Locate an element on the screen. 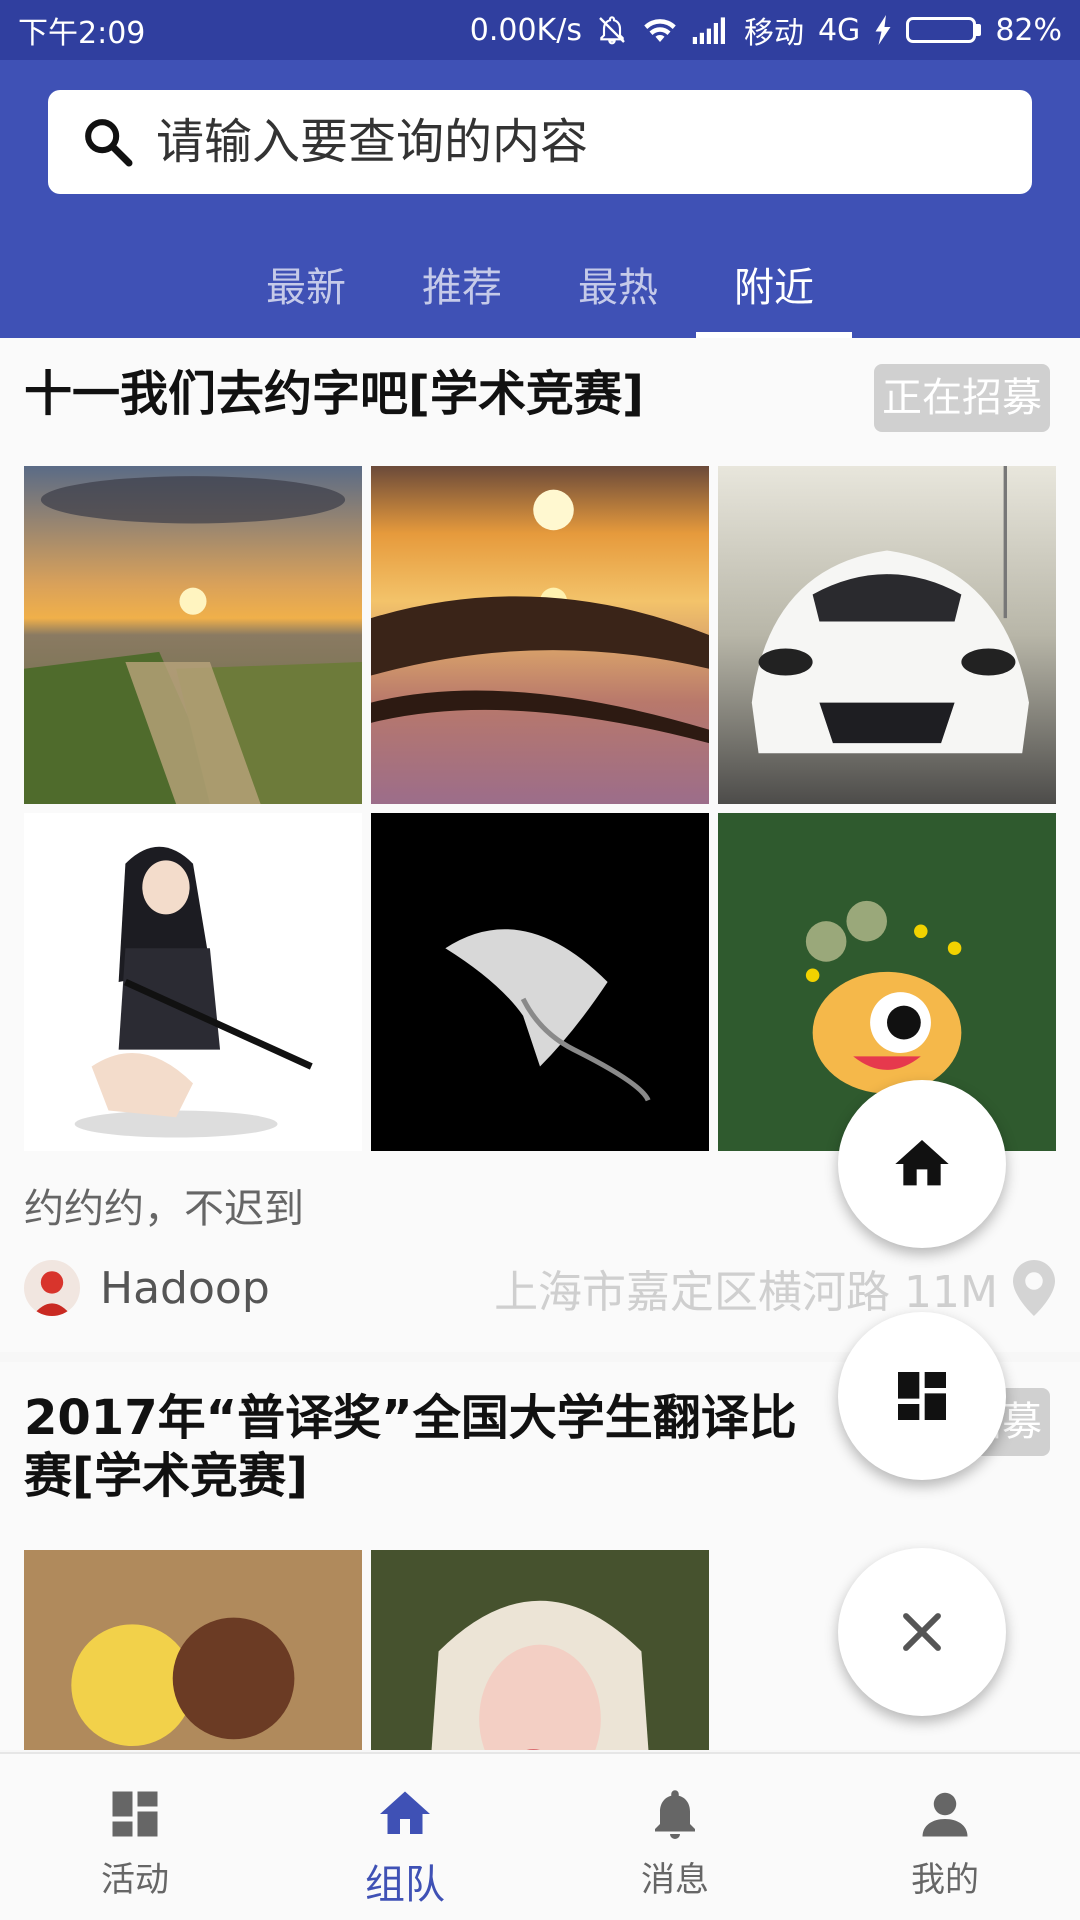 The height and width of the screenshot is (1920, 1080). card-title-line1: 2017年“普译奖”全国大学生翻译比 is located at coordinates (410, 1418).